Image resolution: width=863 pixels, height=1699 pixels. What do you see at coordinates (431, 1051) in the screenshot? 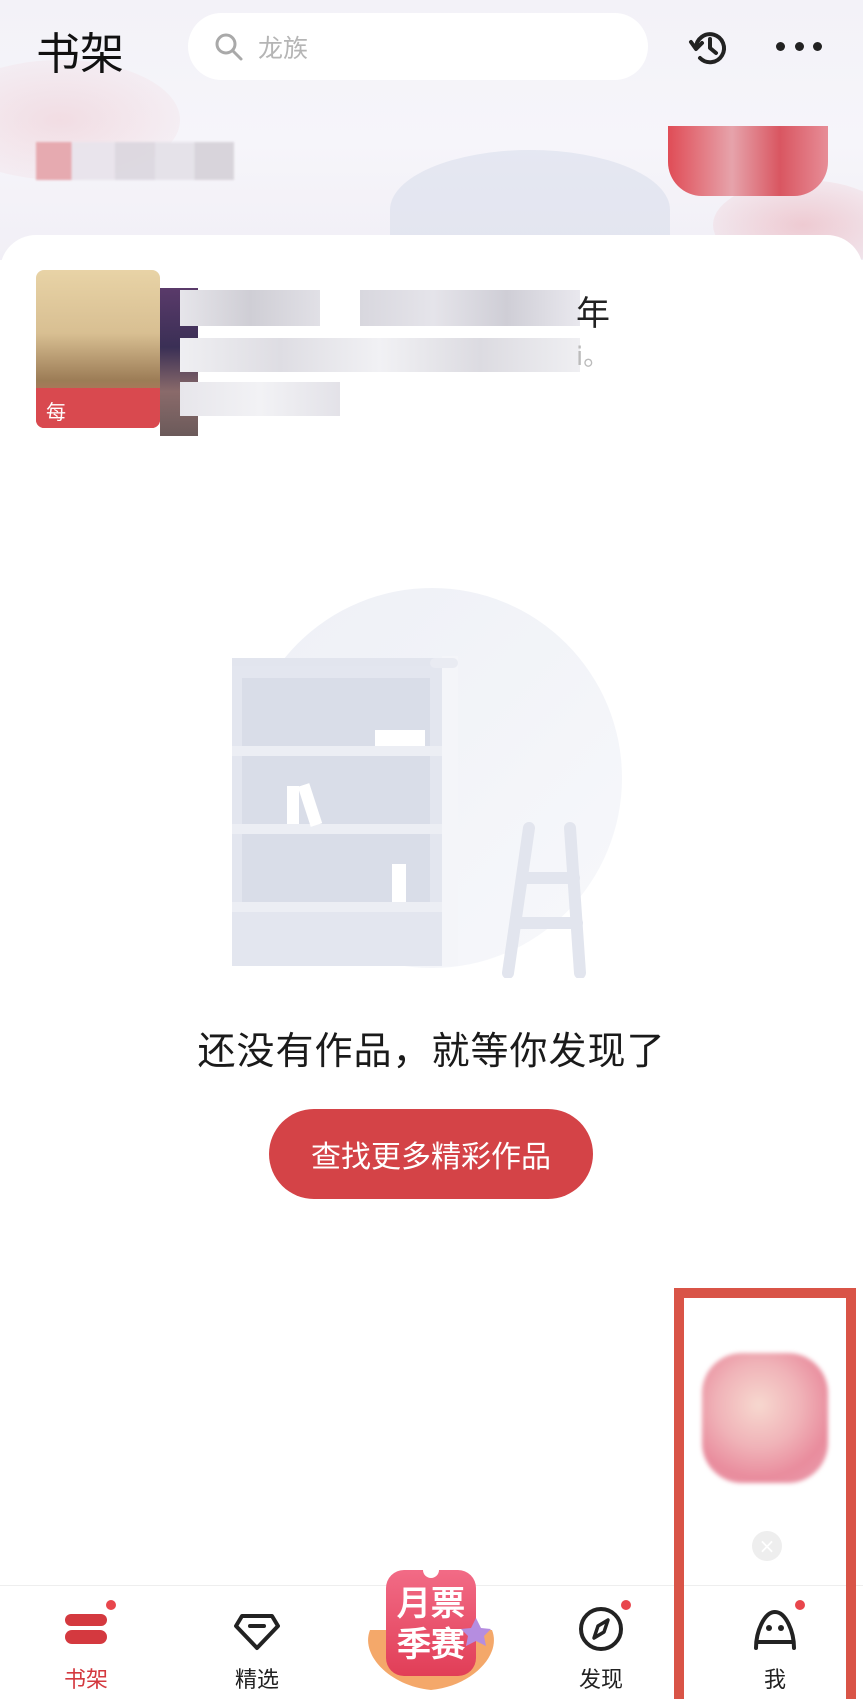
I see `empty-state-message: 还没有作品，就等你发现了` at bounding box center [431, 1051].